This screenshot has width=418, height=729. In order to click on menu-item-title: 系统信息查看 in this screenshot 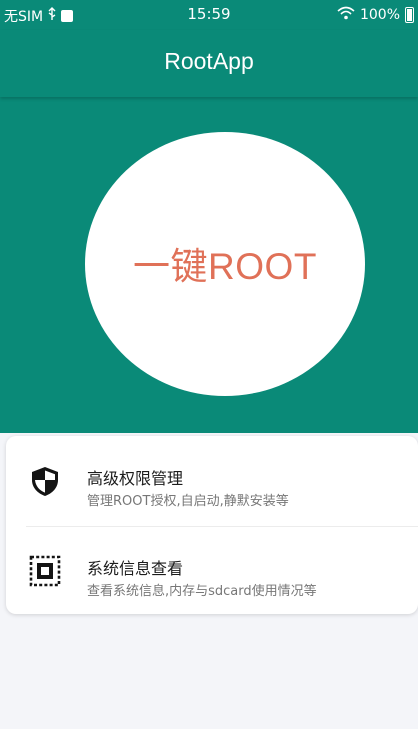, I will do `click(135, 568)`.